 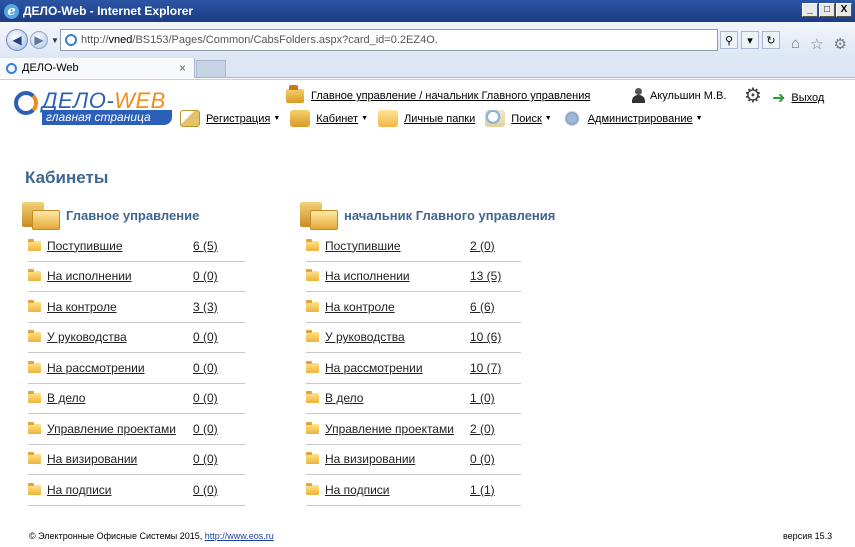 What do you see at coordinates (426, 118) in the screenshot?
I see `menu-personal-folders: Личные папки` at bounding box center [426, 118].